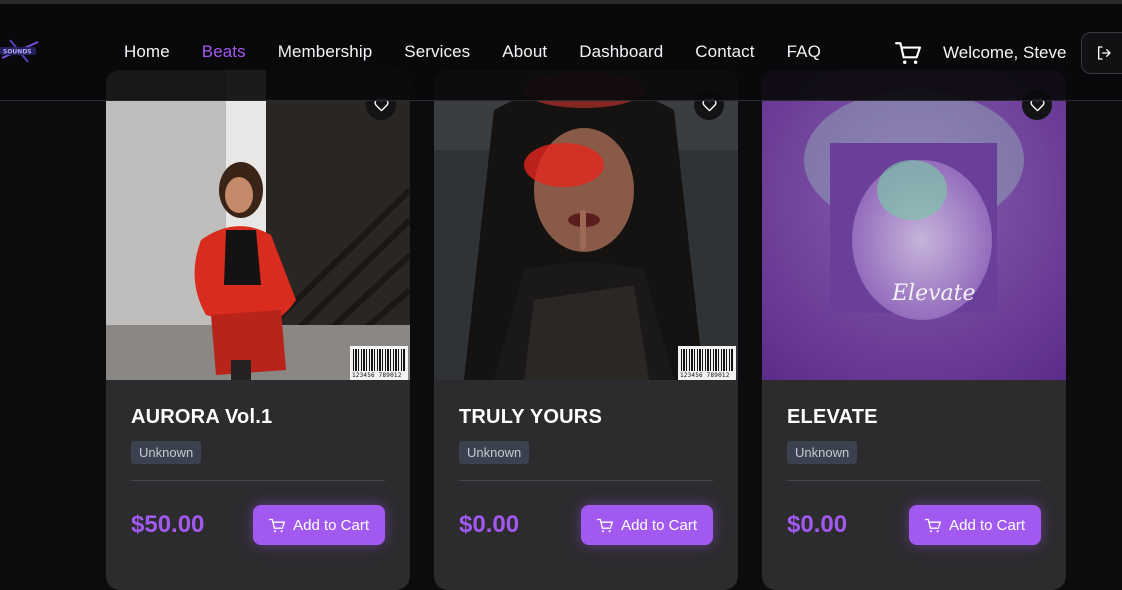 The height and width of the screenshot is (590, 1122). What do you see at coordinates (147, 52) in the screenshot?
I see `nav-link-home: Home` at bounding box center [147, 52].